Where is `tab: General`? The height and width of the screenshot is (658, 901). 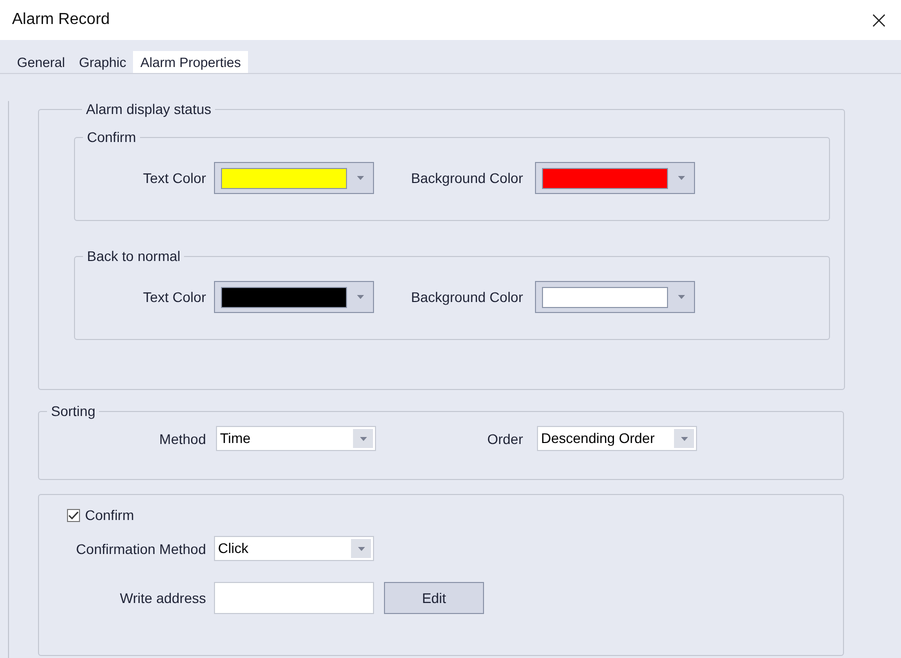 tab: General is located at coordinates (41, 62).